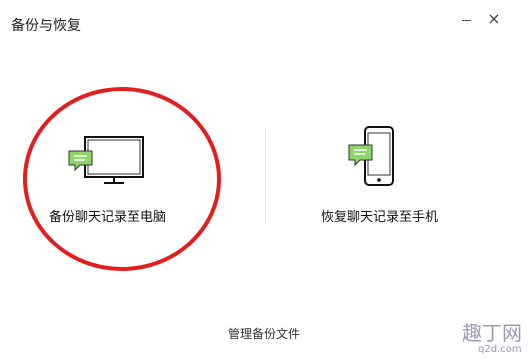  I want to click on backup-to-computer-button: 备份聊天记录至电脑, so click(122, 176).